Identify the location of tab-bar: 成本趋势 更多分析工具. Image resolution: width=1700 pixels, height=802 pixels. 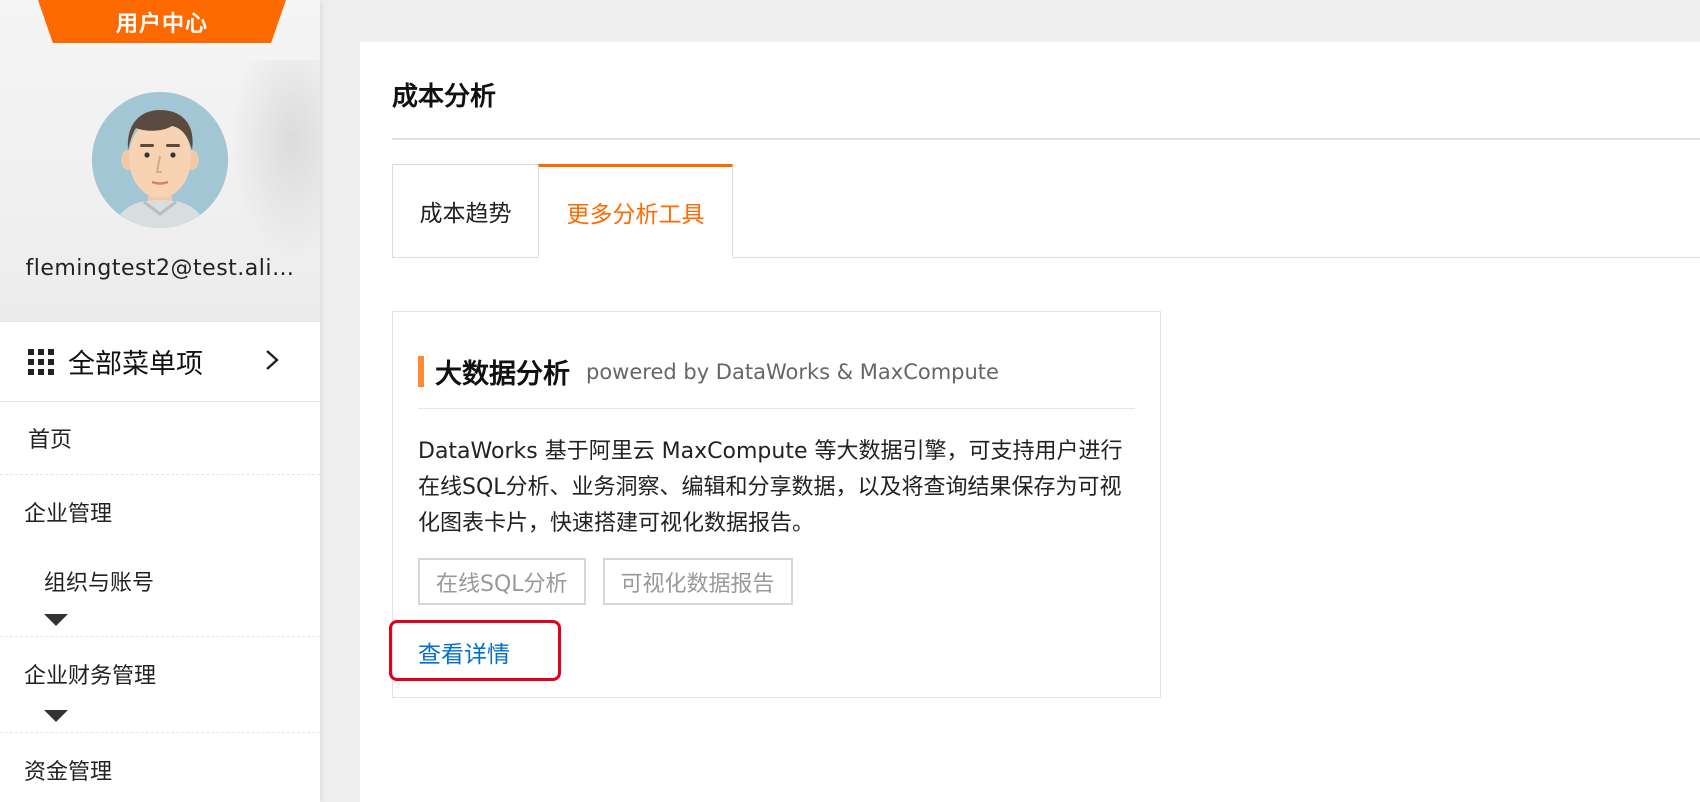
(1046, 211).